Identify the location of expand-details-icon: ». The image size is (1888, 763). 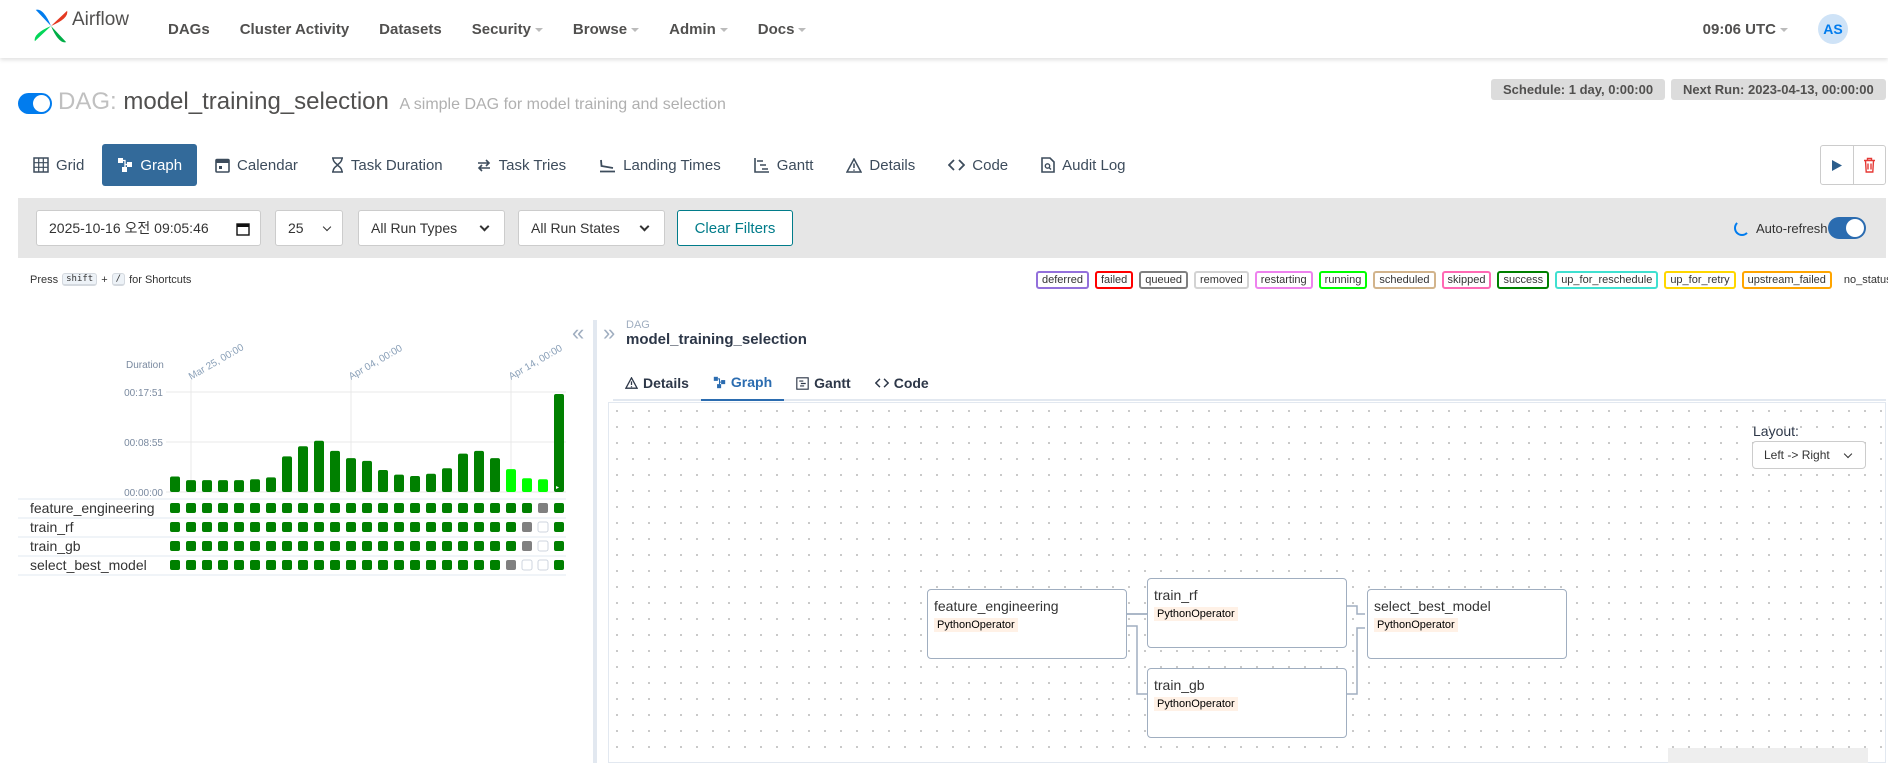
(609, 333).